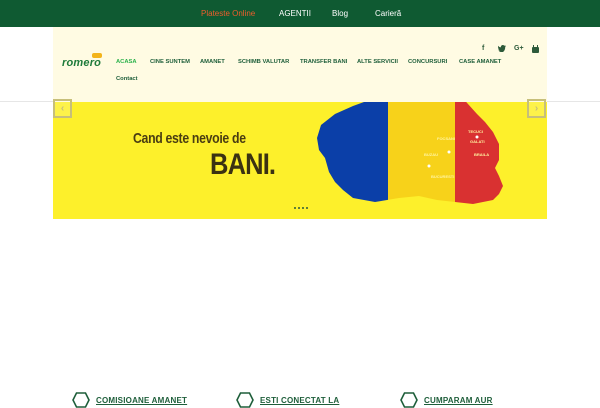 The height and width of the screenshot is (408, 600). I want to click on top-bar: Plateste Online AGENTII Blog Carieră, so click(300, 13).